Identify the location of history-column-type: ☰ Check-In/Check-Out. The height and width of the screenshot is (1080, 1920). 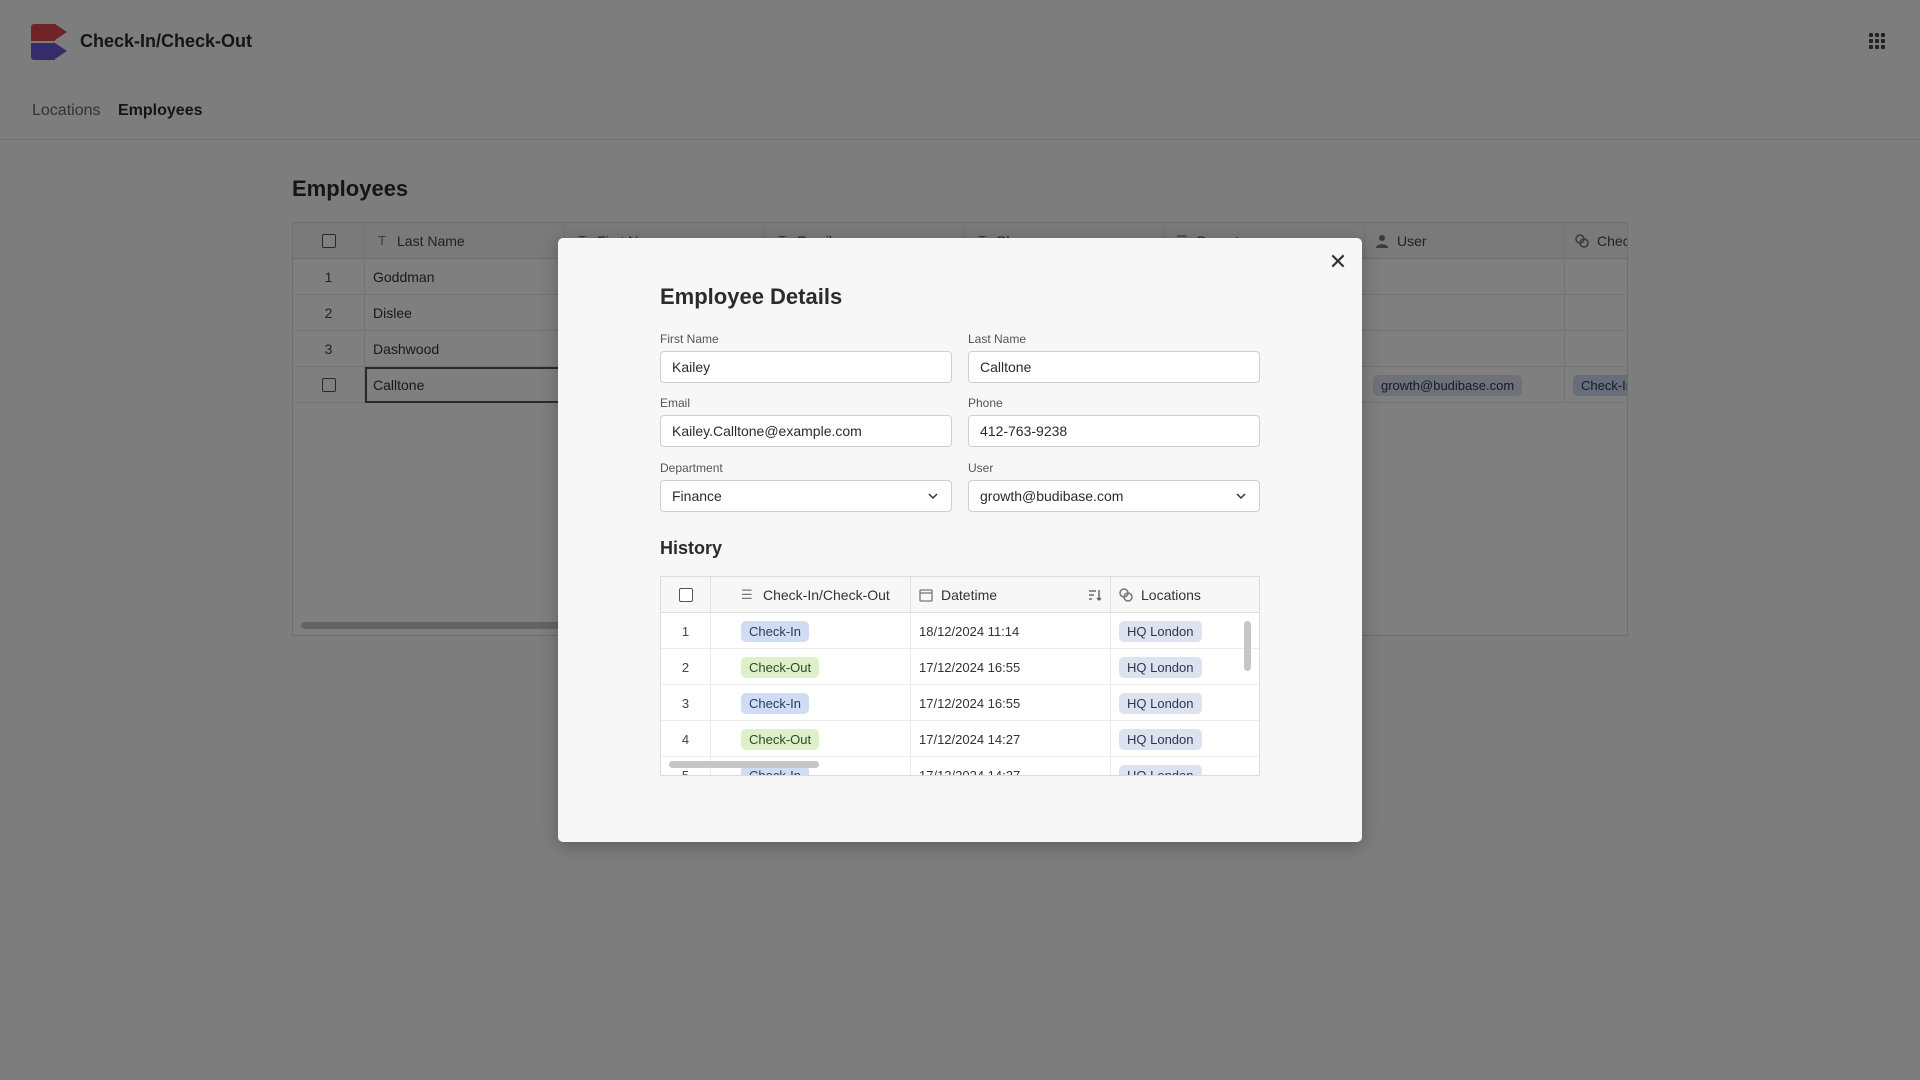
(811, 595).